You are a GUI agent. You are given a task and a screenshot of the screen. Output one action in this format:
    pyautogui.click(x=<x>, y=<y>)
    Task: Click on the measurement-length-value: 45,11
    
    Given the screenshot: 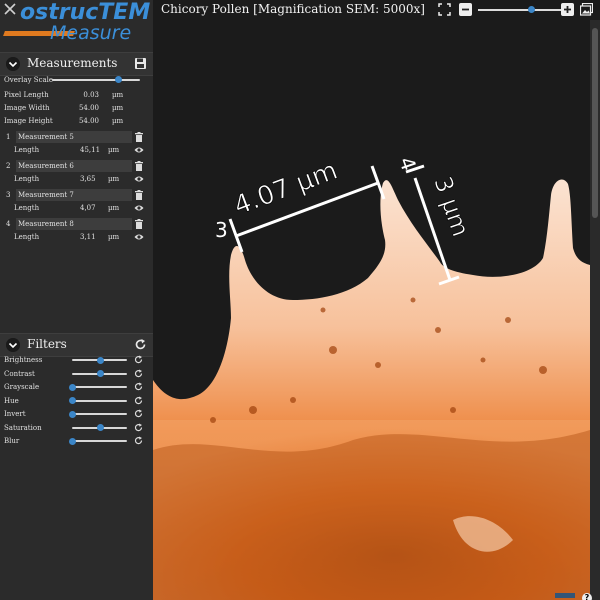 What is the action you would take?
    pyautogui.click(x=90, y=150)
    